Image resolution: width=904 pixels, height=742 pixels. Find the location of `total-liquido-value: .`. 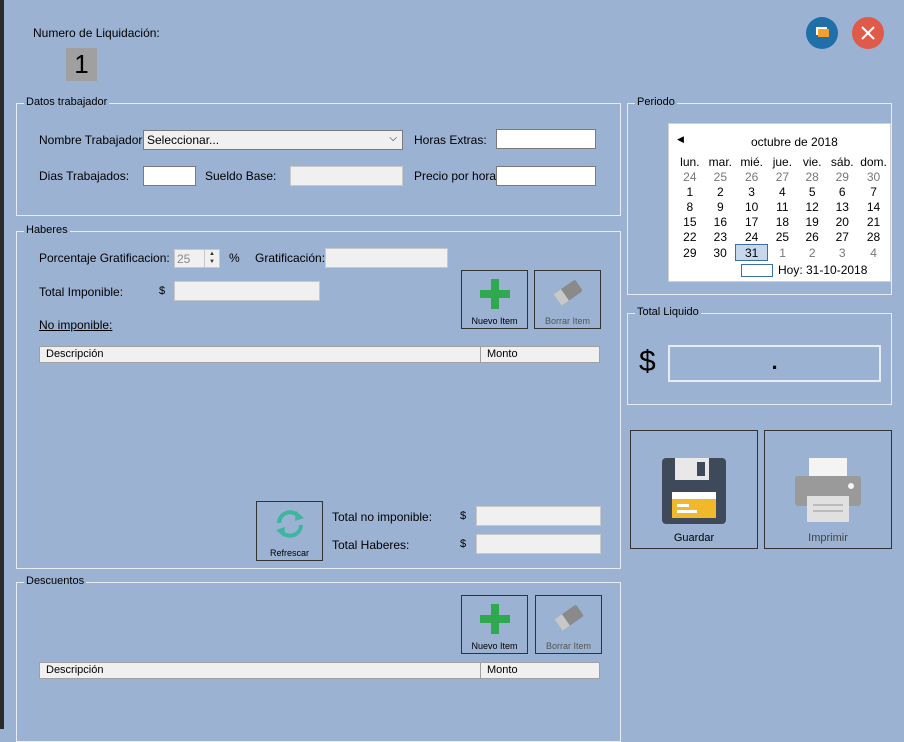

total-liquido-value: . is located at coordinates (774, 363).